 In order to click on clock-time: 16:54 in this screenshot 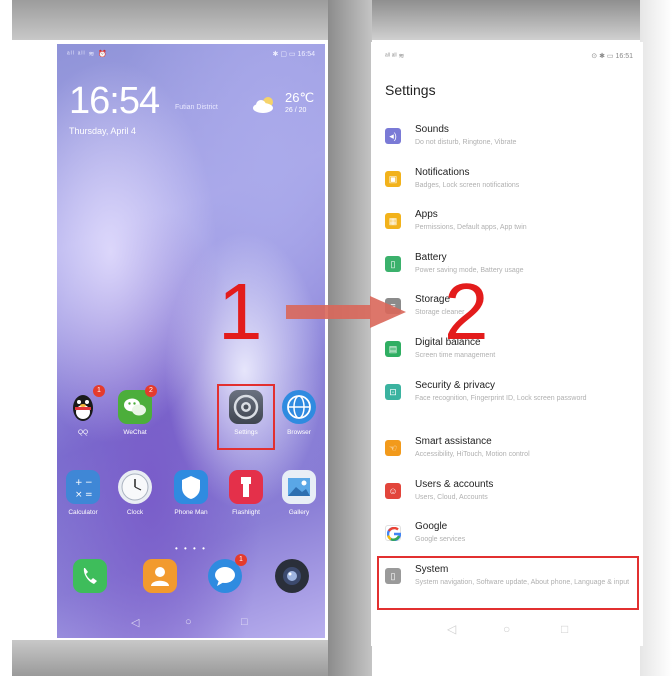, I will do `click(114, 101)`.